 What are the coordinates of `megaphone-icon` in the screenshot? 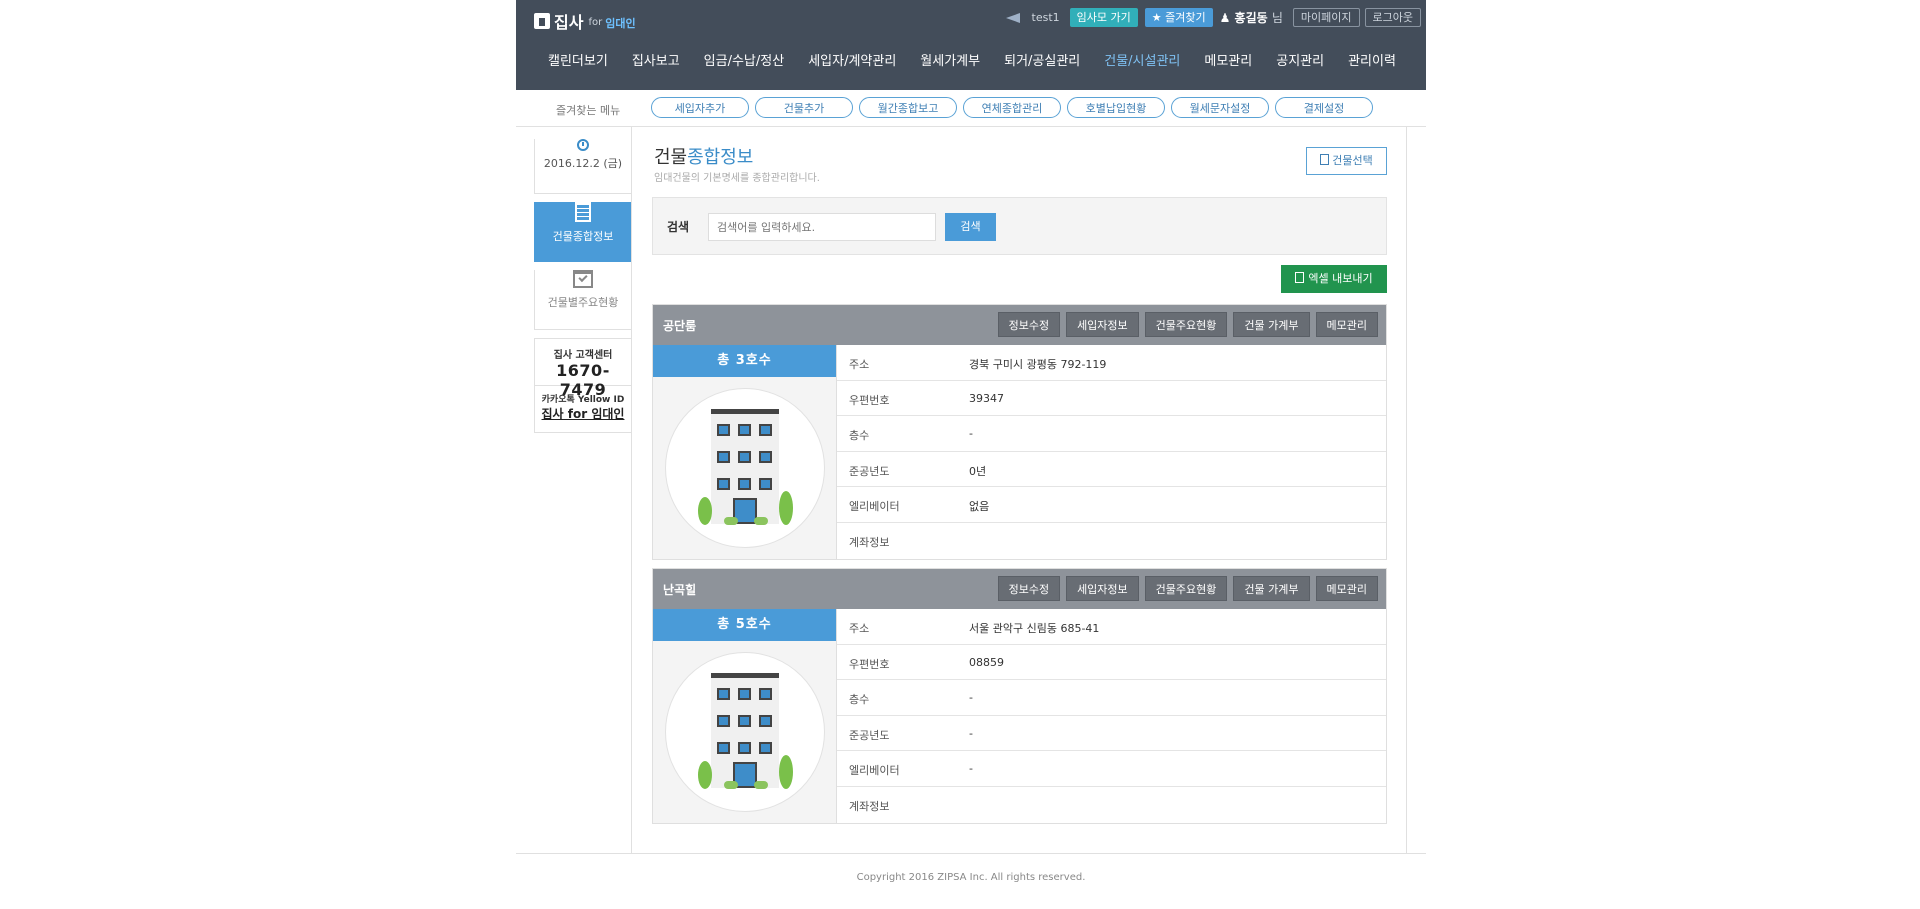 It's located at (1014, 17).